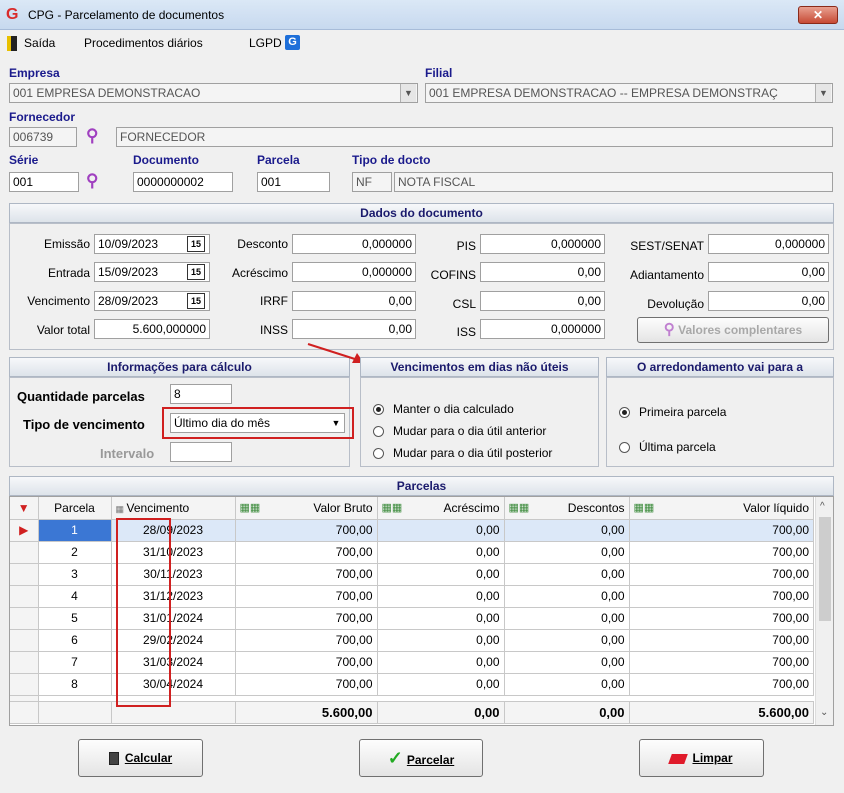  Describe the element at coordinates (354, 244) in the screenshot. I see `desconto-input: 0,000000` at that location.